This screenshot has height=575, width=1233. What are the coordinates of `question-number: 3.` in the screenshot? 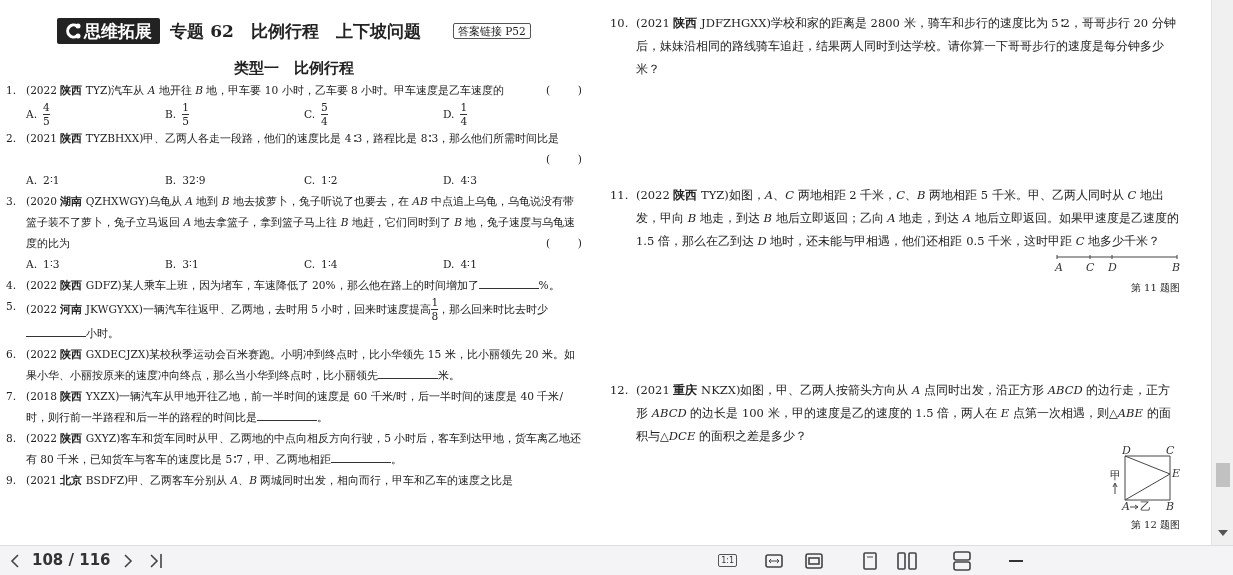 It's located at (12, 201).